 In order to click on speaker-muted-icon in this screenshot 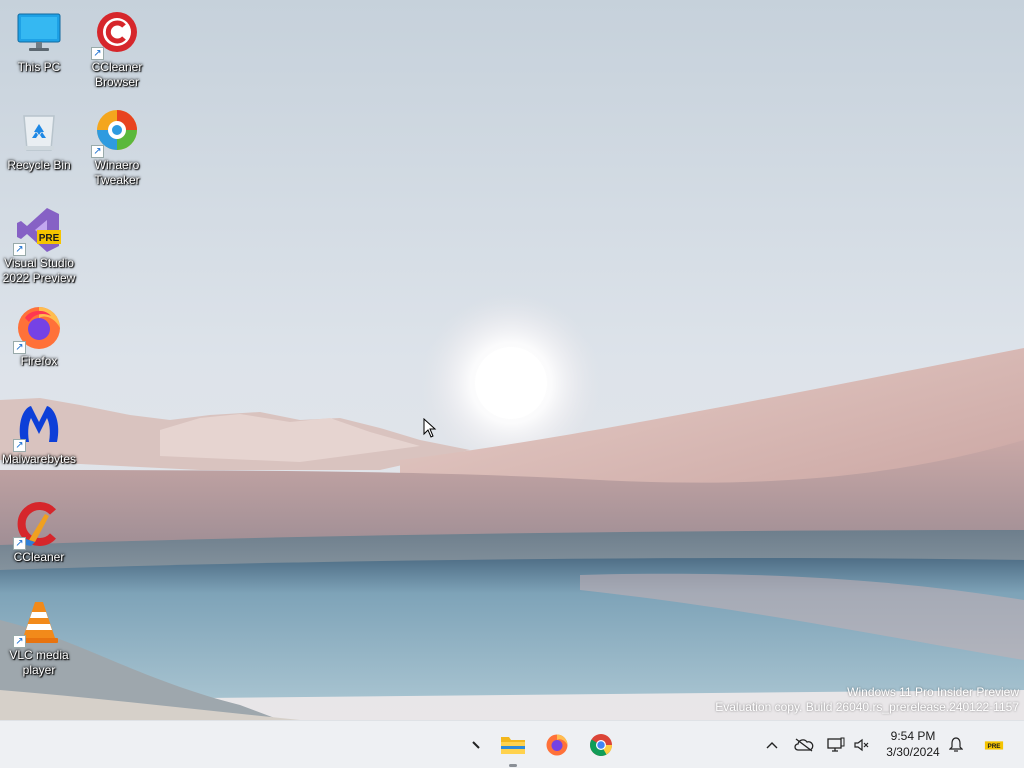, I will do `click(861, 745)`.